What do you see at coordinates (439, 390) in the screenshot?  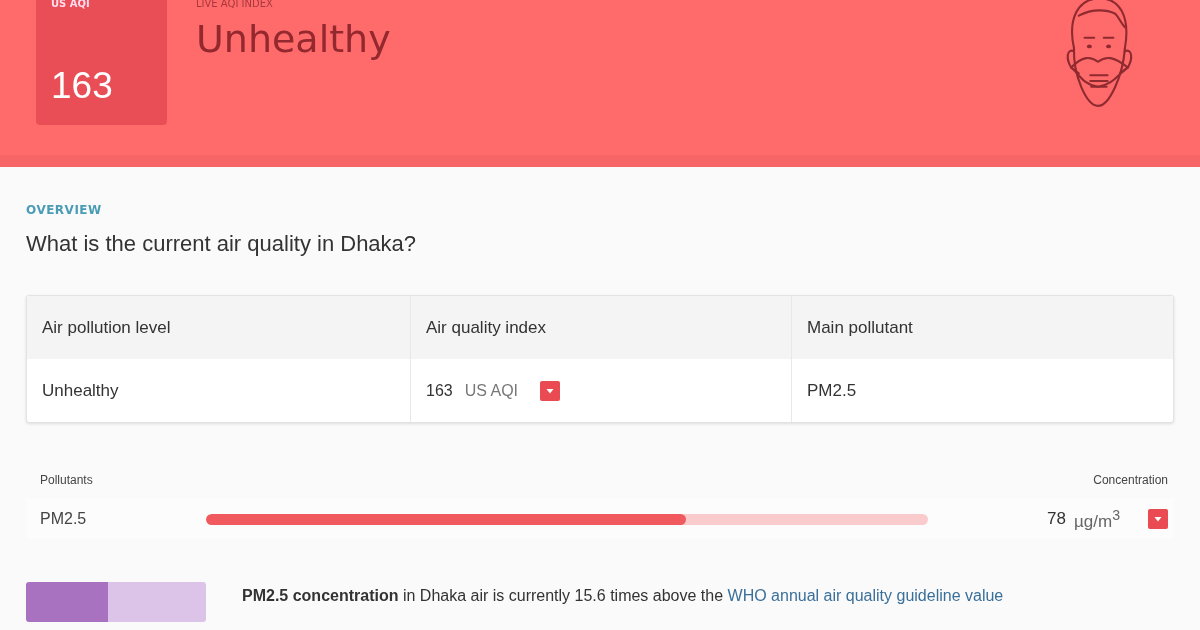 I see `aqi-number: 163` at bounding box center [439, 390].